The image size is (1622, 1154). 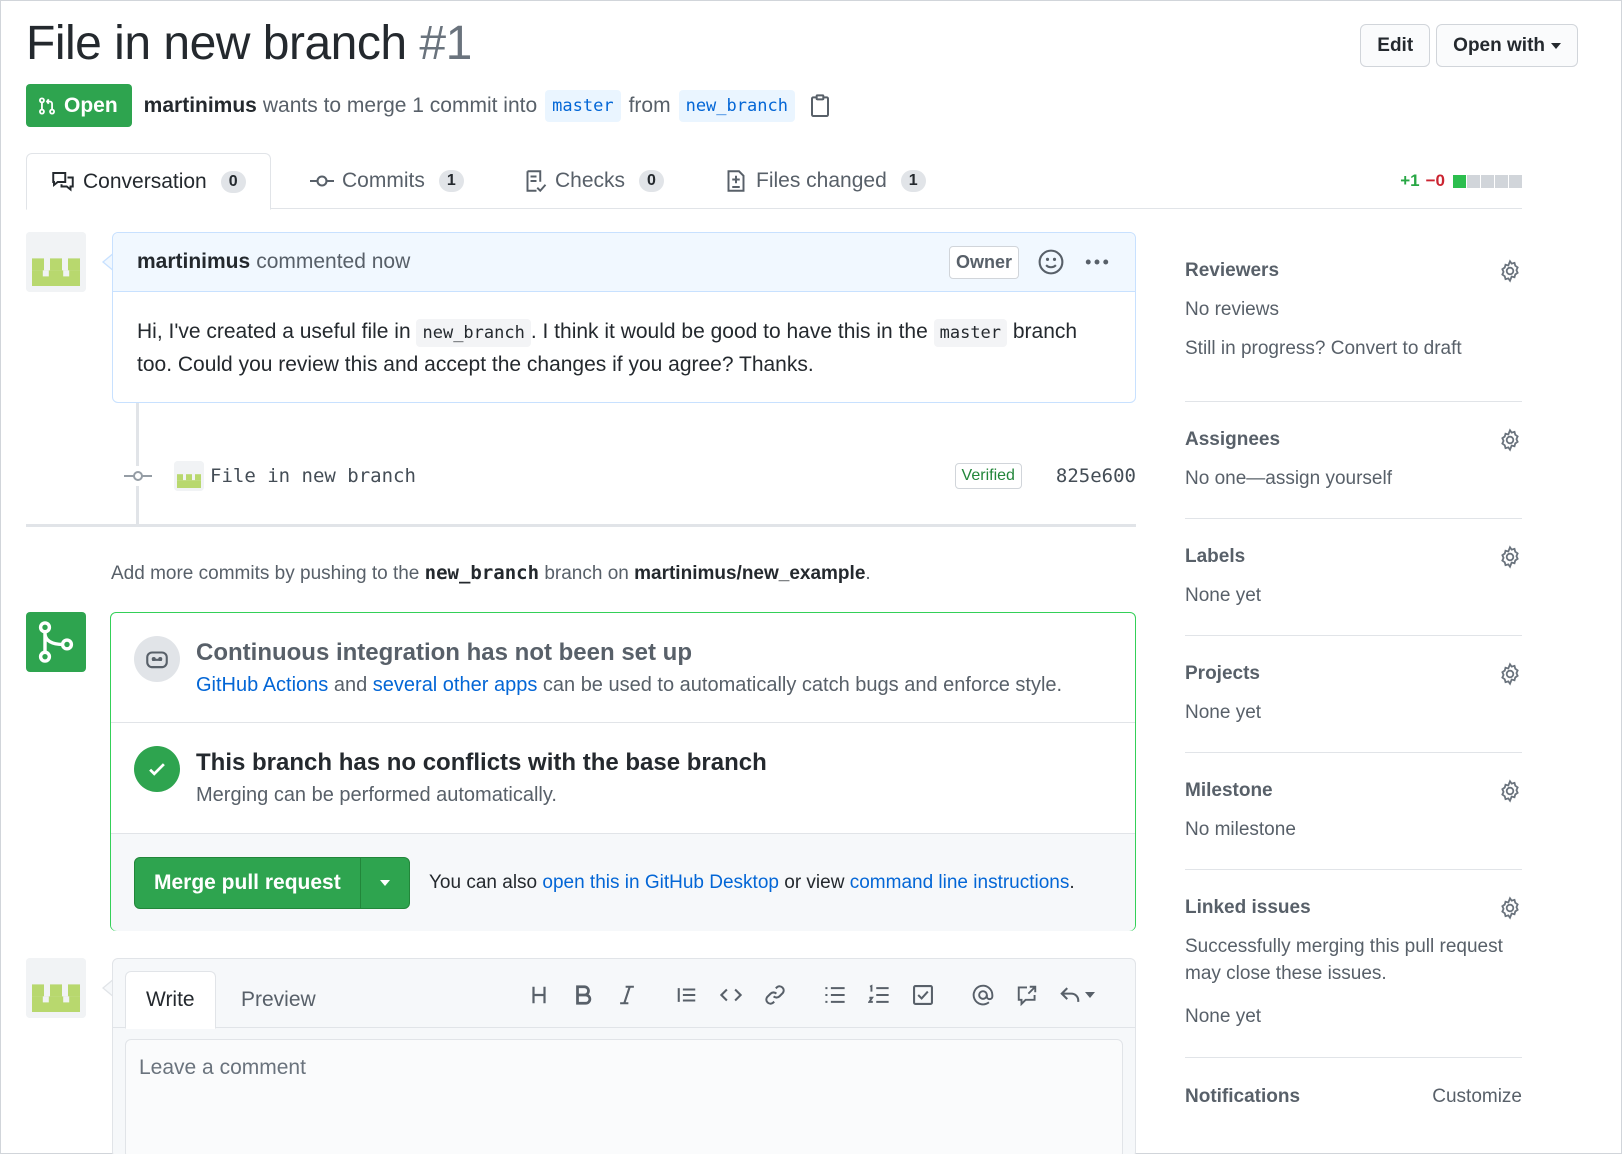 I want to click on tab-write: Write, so click(x=170, y=1000).